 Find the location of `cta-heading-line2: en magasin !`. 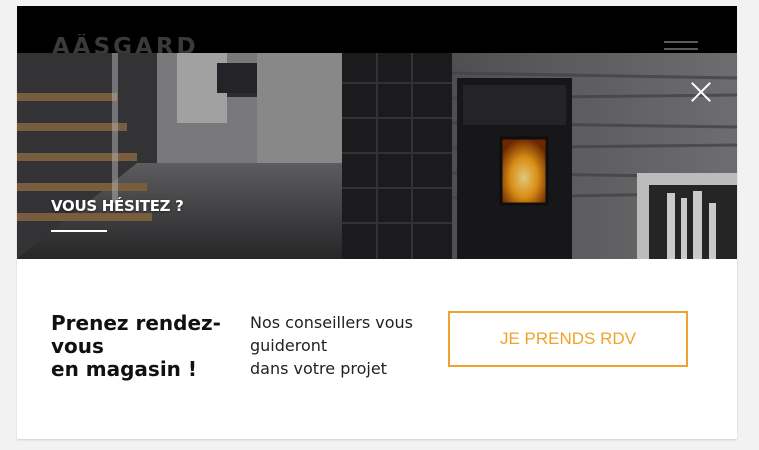

cta-heading-line2: en magasin ! is located at coordinates (124, 369).